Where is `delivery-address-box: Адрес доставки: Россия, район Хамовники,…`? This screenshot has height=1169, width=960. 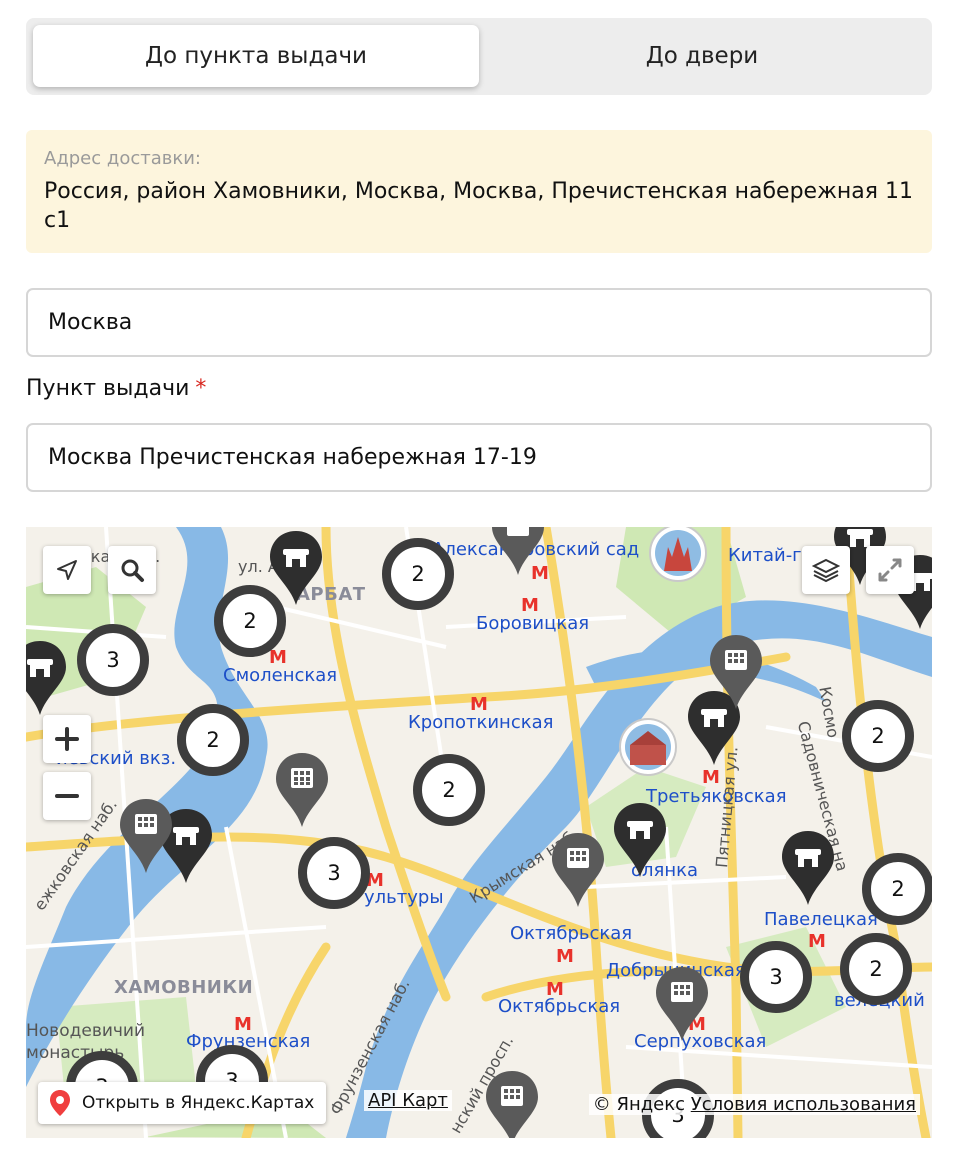 delivery-address-box: Адрес доставки: Россия, район Хамовники,… is located at coordinates (479, 191).